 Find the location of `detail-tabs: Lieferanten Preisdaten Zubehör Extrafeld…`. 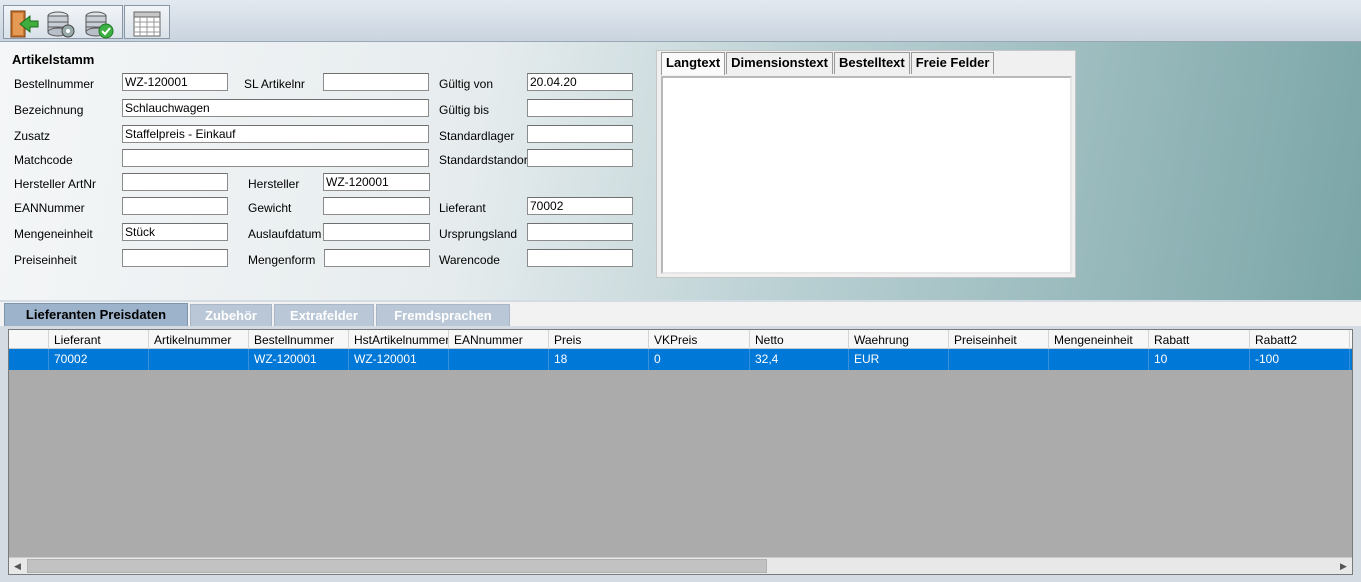

detail-tabs: Lieferanten Preisdaten Zubehör Extrafeld… is located at coordinates (680, 314).